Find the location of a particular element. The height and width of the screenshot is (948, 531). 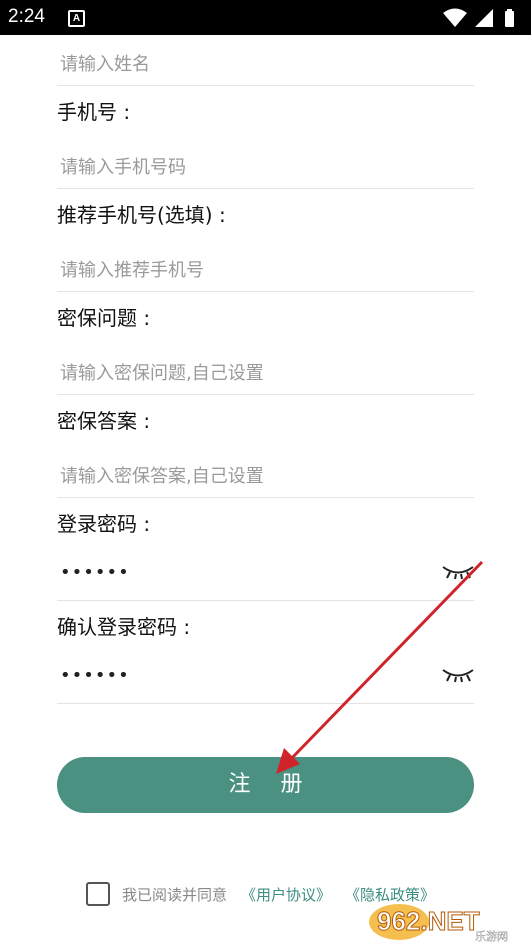

watermark-sub: 乐游网 is located at coordinates (491, 936).